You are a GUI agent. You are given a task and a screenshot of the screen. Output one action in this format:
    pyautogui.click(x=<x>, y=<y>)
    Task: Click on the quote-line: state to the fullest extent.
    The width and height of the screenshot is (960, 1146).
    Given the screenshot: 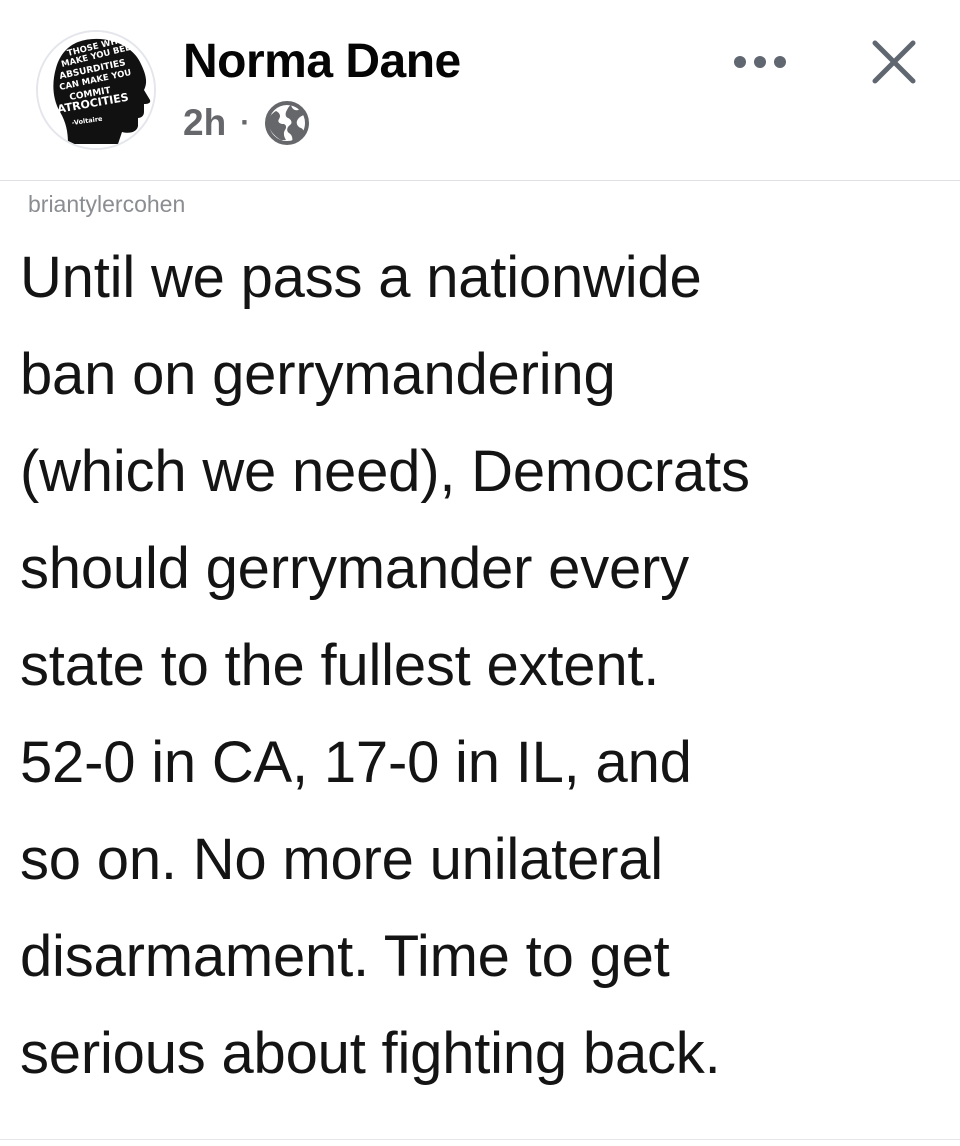 What is the action you would take?
    pyautogui.click(x=340, y=665)
    